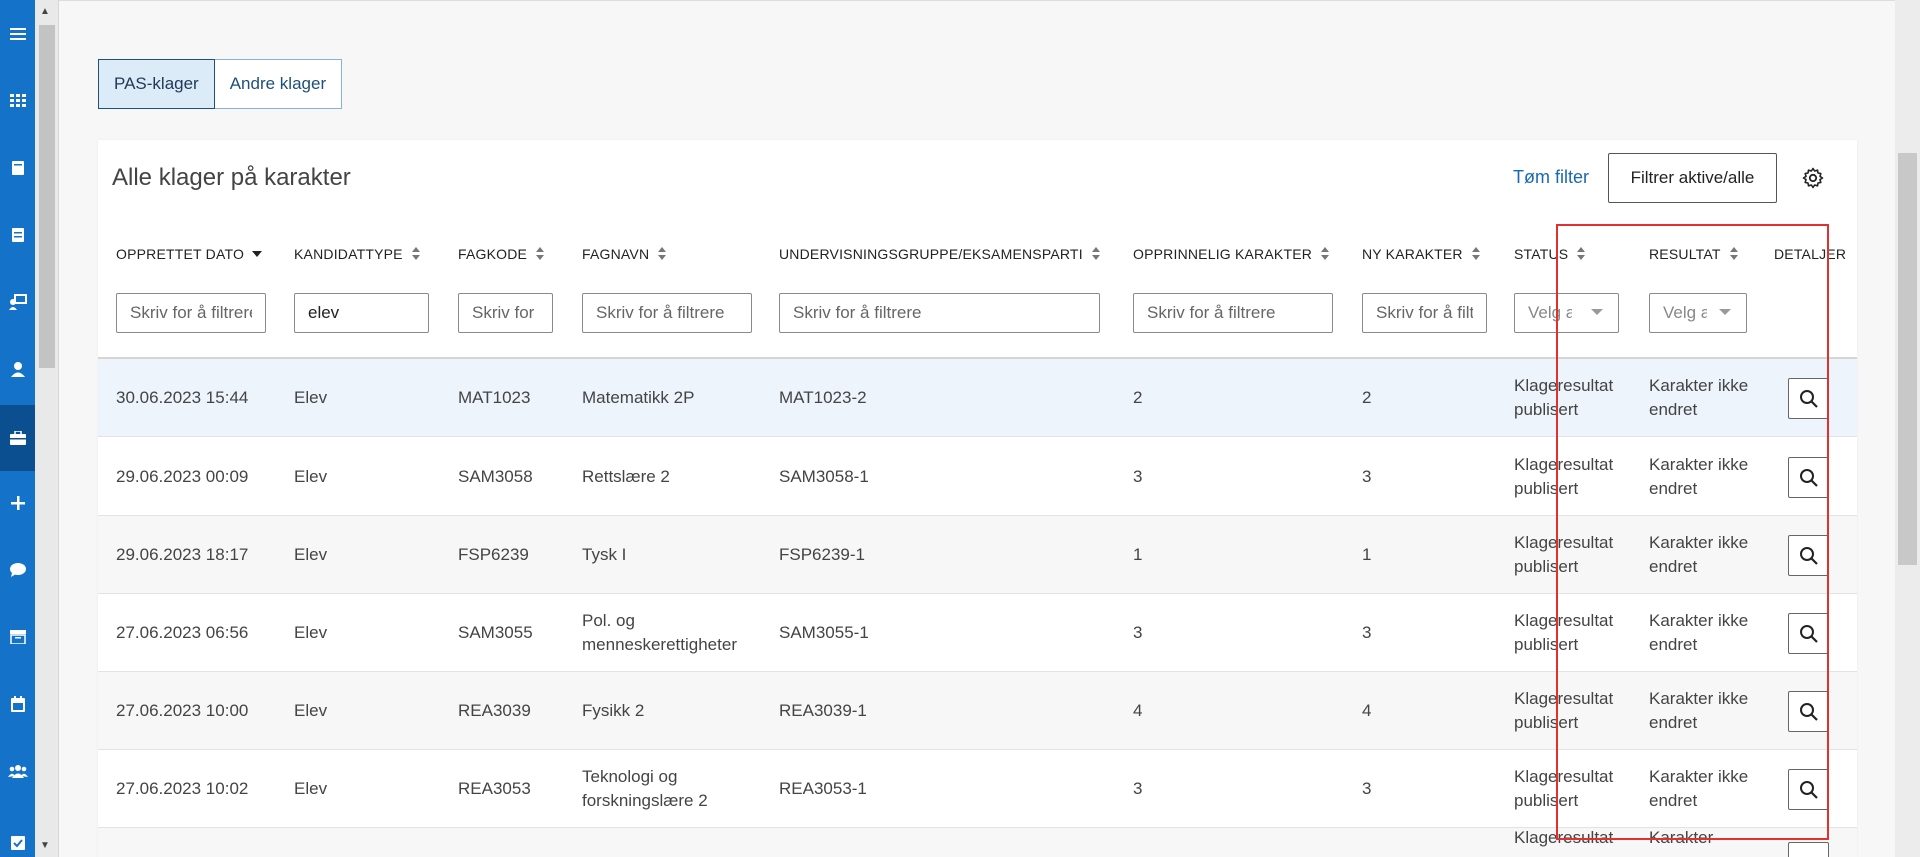  I want to click on status-select: Velg alle, so click(1566, 313).